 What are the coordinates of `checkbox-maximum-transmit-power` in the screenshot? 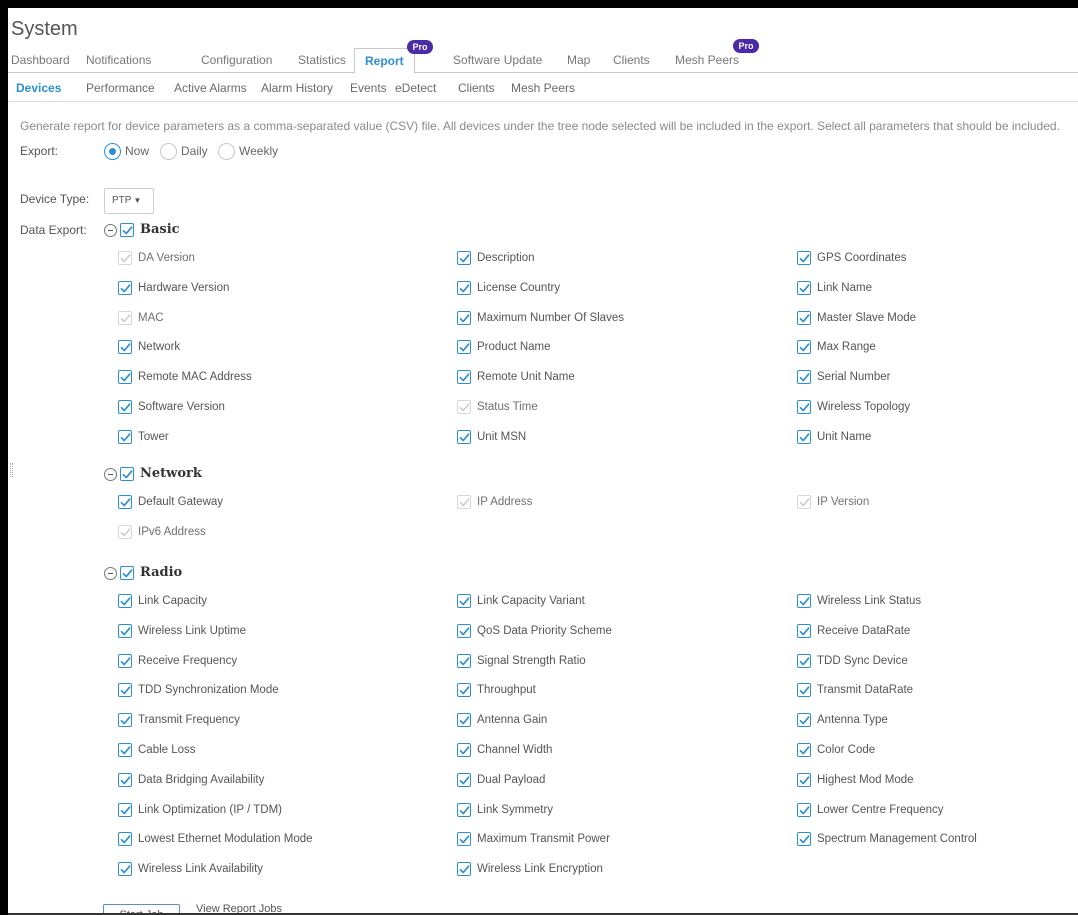 It's located at (464, 839).